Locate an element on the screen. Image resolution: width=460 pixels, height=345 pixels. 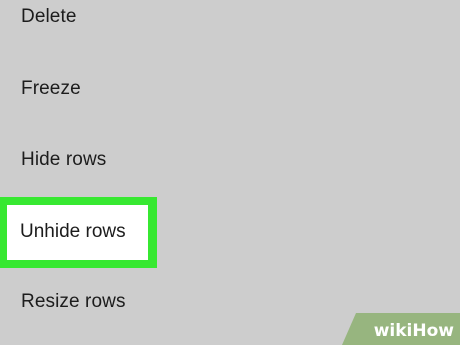
menu-item-resize-rows: Resize rows is located at coordinates (73, 302).